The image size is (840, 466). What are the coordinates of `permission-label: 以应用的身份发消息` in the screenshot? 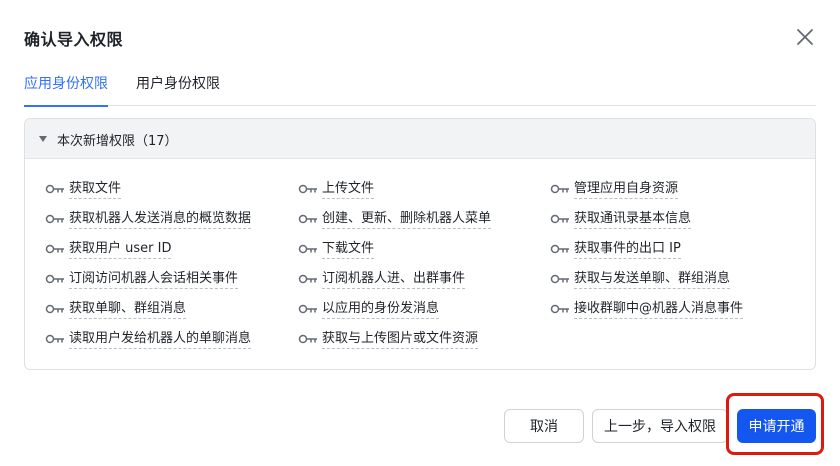 It's located at (381, 309).